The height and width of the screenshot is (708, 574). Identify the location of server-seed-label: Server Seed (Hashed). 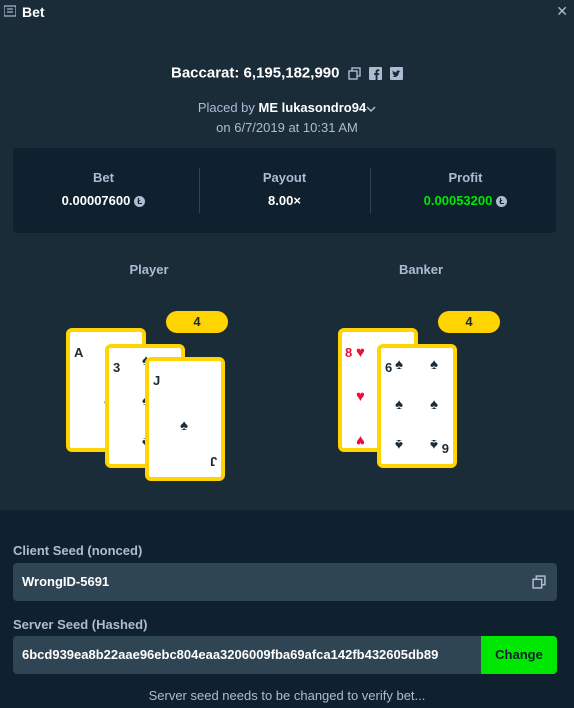
(80, 624).